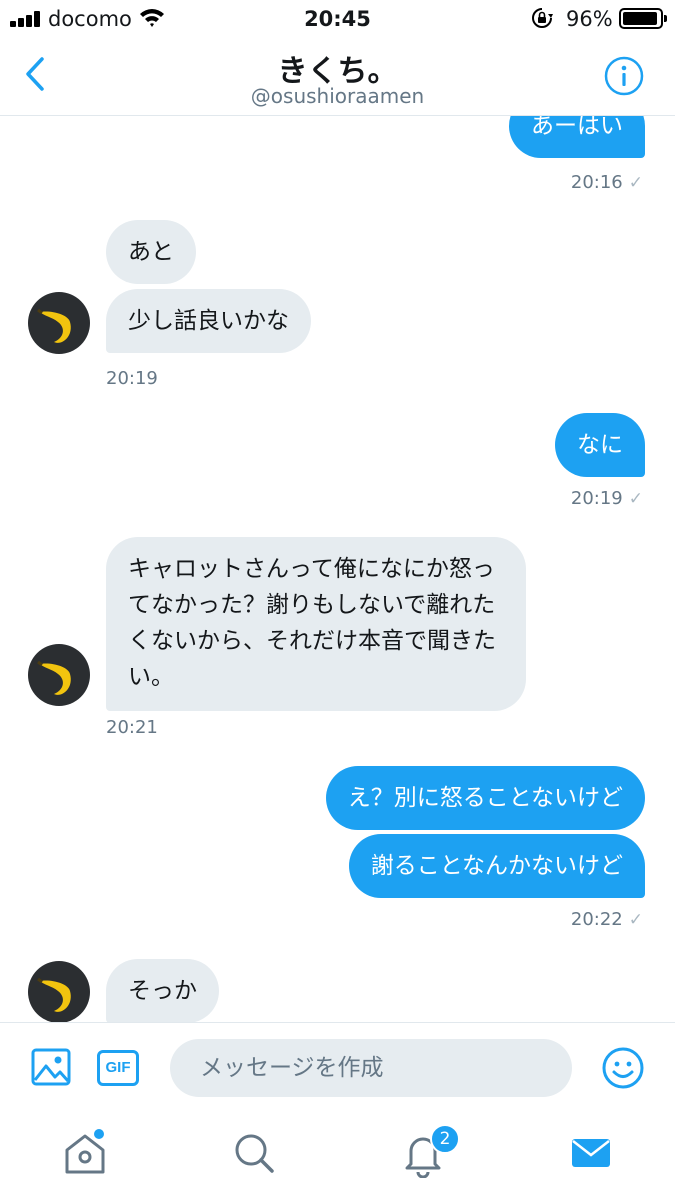  Describe the element at coordinates (606, 182) in the screenshot. I see `message-timestamp: 20:16 ✓` at that location.